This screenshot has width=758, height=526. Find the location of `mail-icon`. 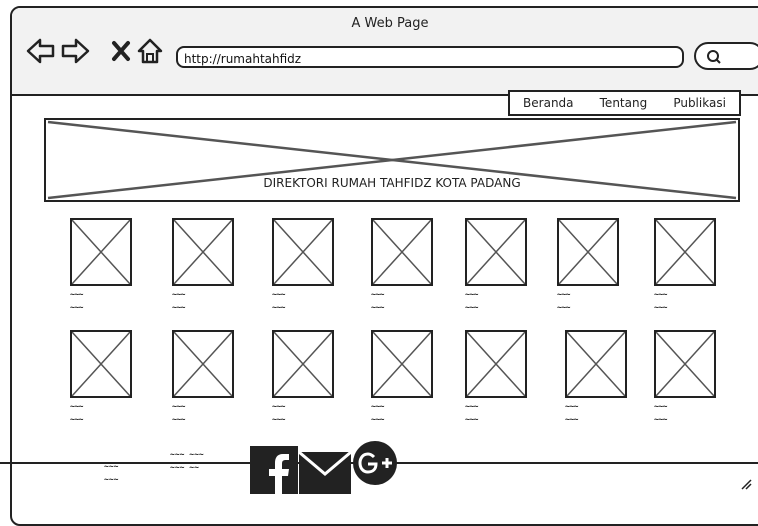

mail-icon is located at coordinates (325, 470).